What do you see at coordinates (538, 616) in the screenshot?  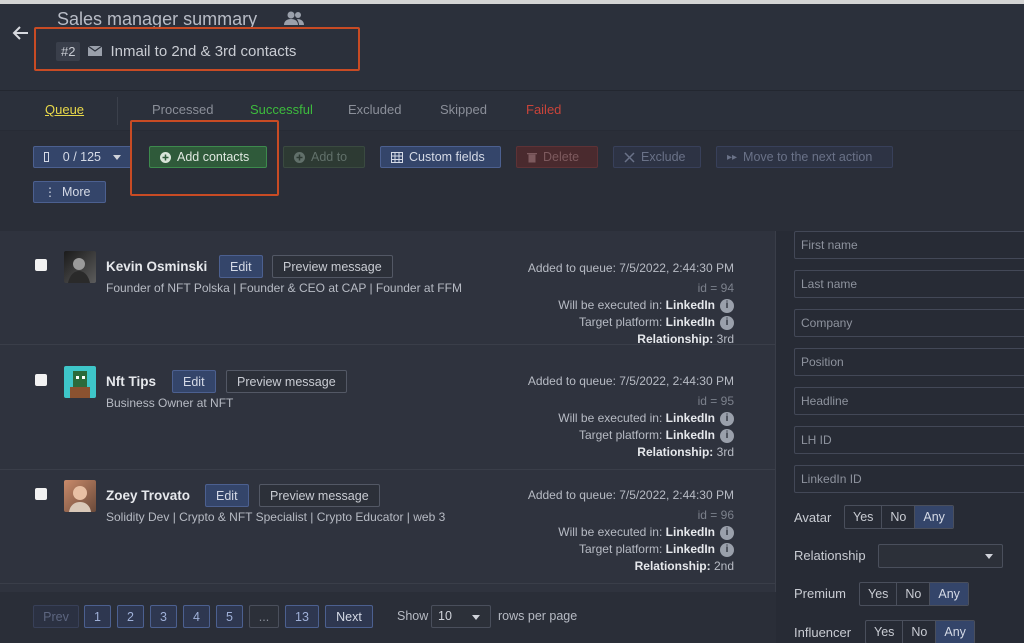 I see `rows-per-page-label: rows per page` at bounding box center [538, 616].